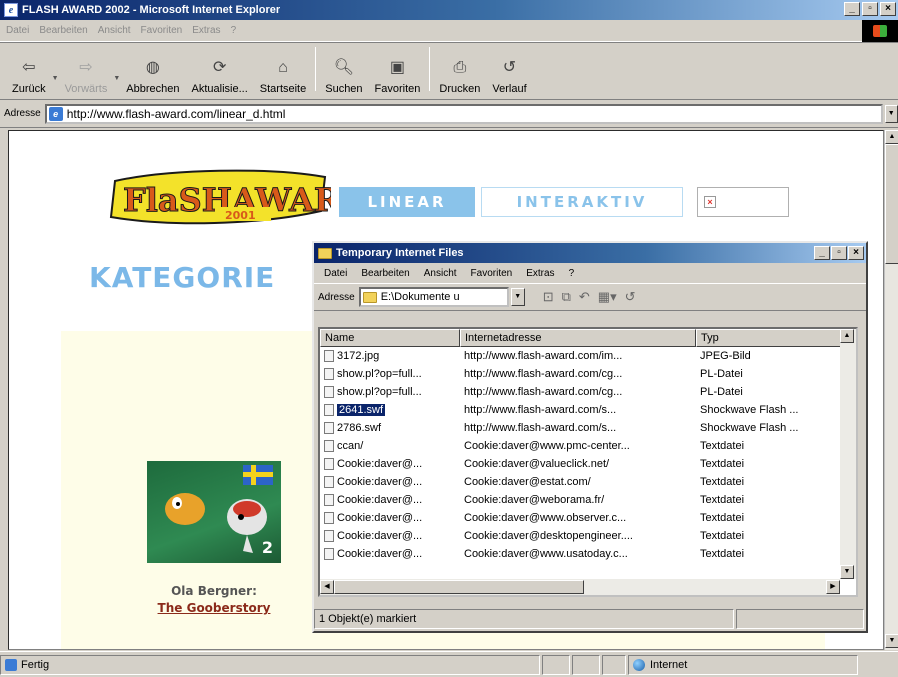  I want to click on views-icon: ▦▾, so click(607, 297).